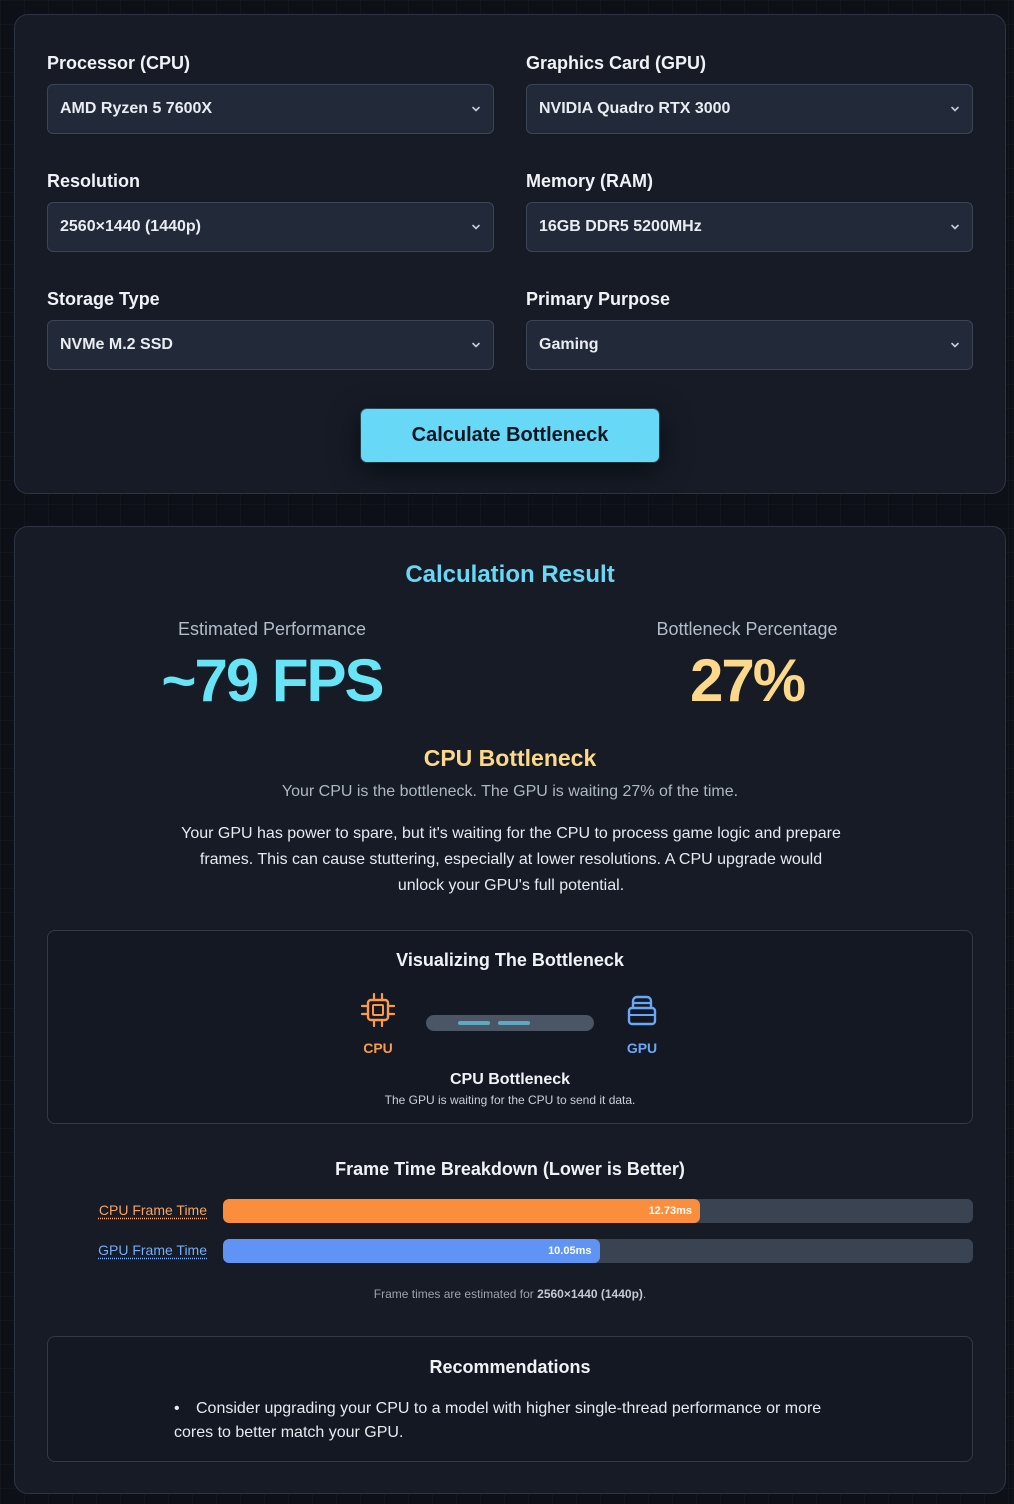 The image size is (1014, 1504). What do you see at coordinates (670, 1211) in the screenshot?
I see `cpu-frame-time-value: 12.73ms` at bounding box center [670, 1211].